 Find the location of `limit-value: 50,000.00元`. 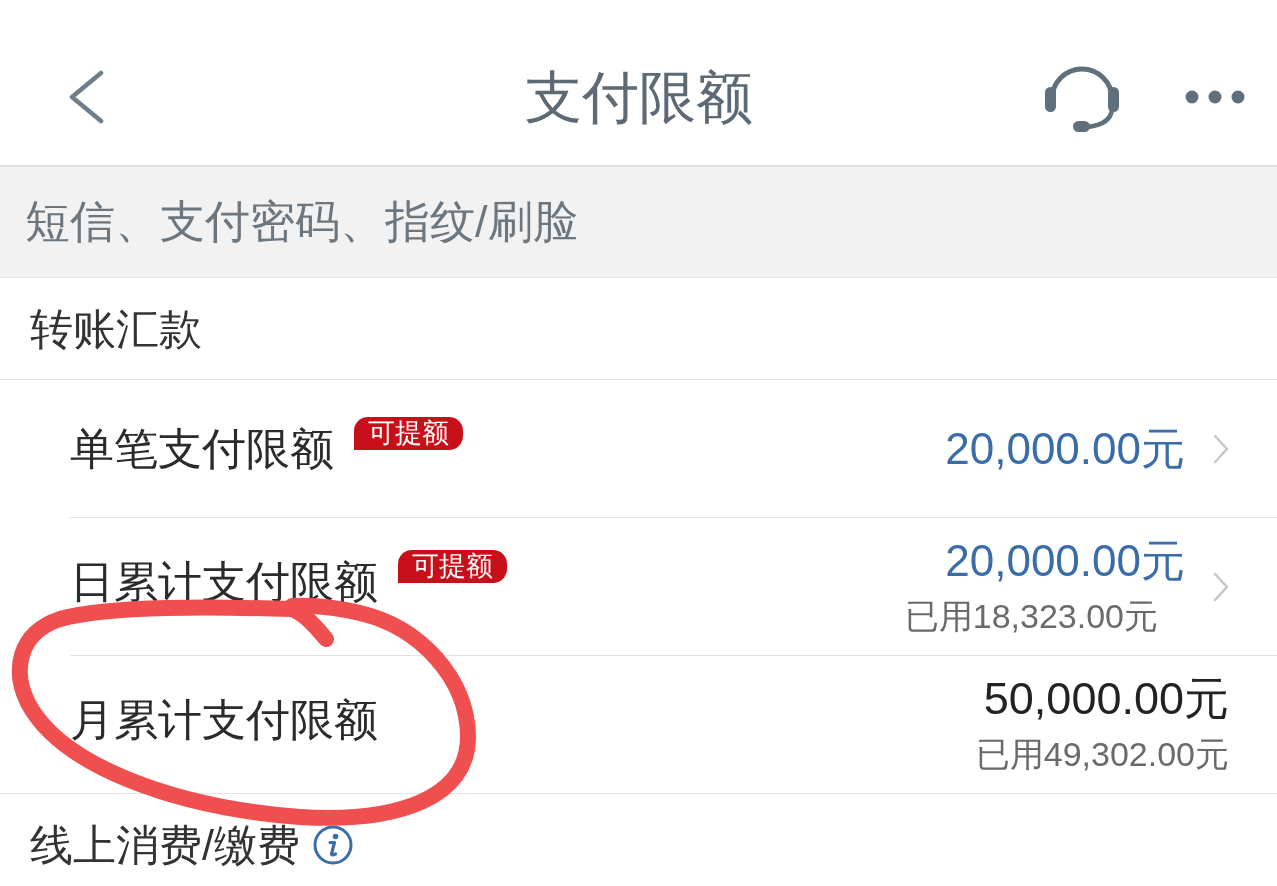

limit-value: 50,000.00元 is located at coordinates (1106, 699).